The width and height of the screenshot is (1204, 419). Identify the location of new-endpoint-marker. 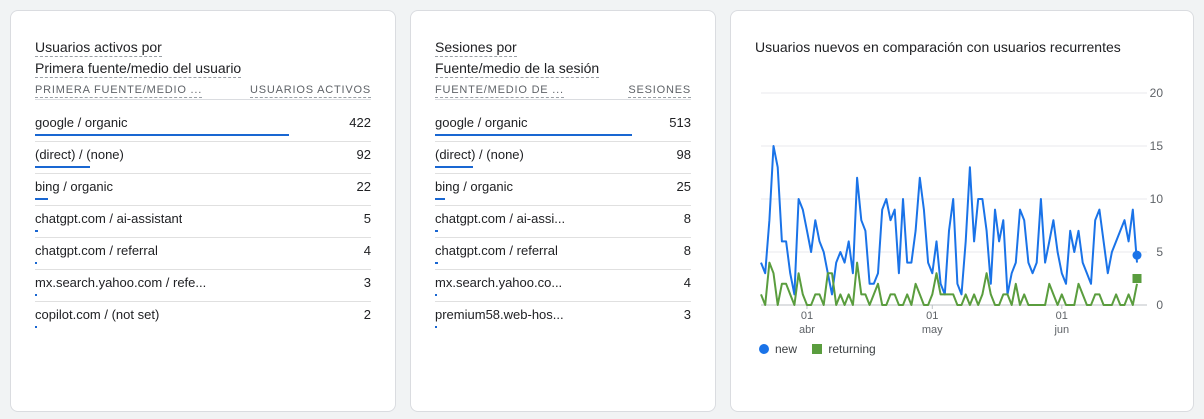
(1137, 255).